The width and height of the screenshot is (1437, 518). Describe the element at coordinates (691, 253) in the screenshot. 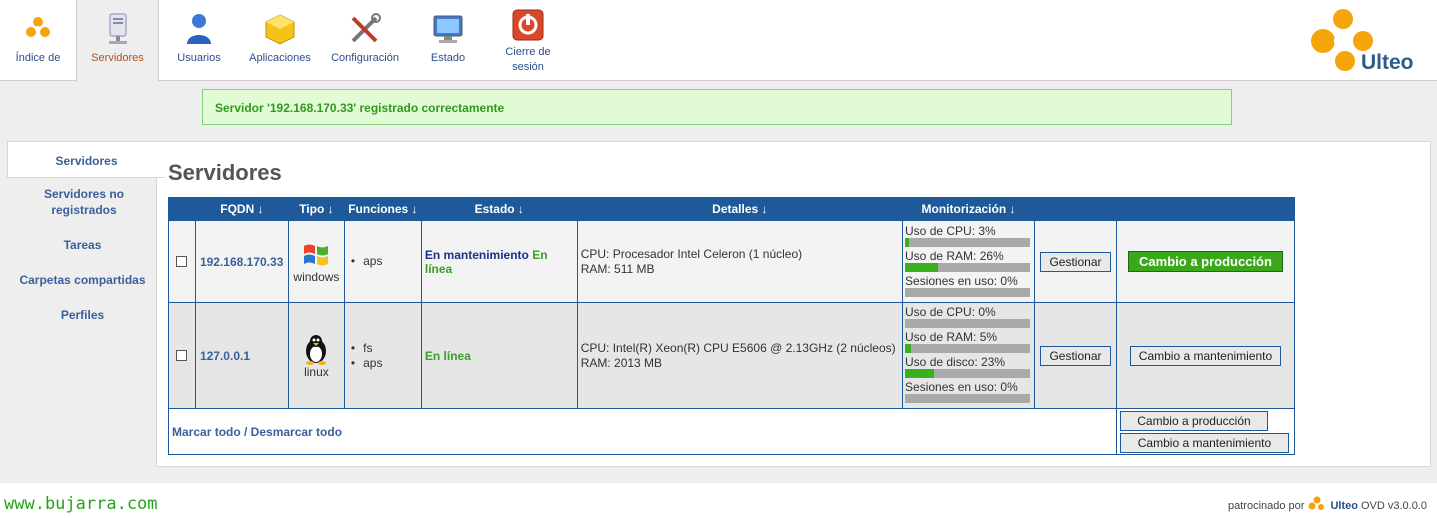

I see `detail-cpu: CPU: Procesador Intel Celeron (1 núcleo)` at that location.